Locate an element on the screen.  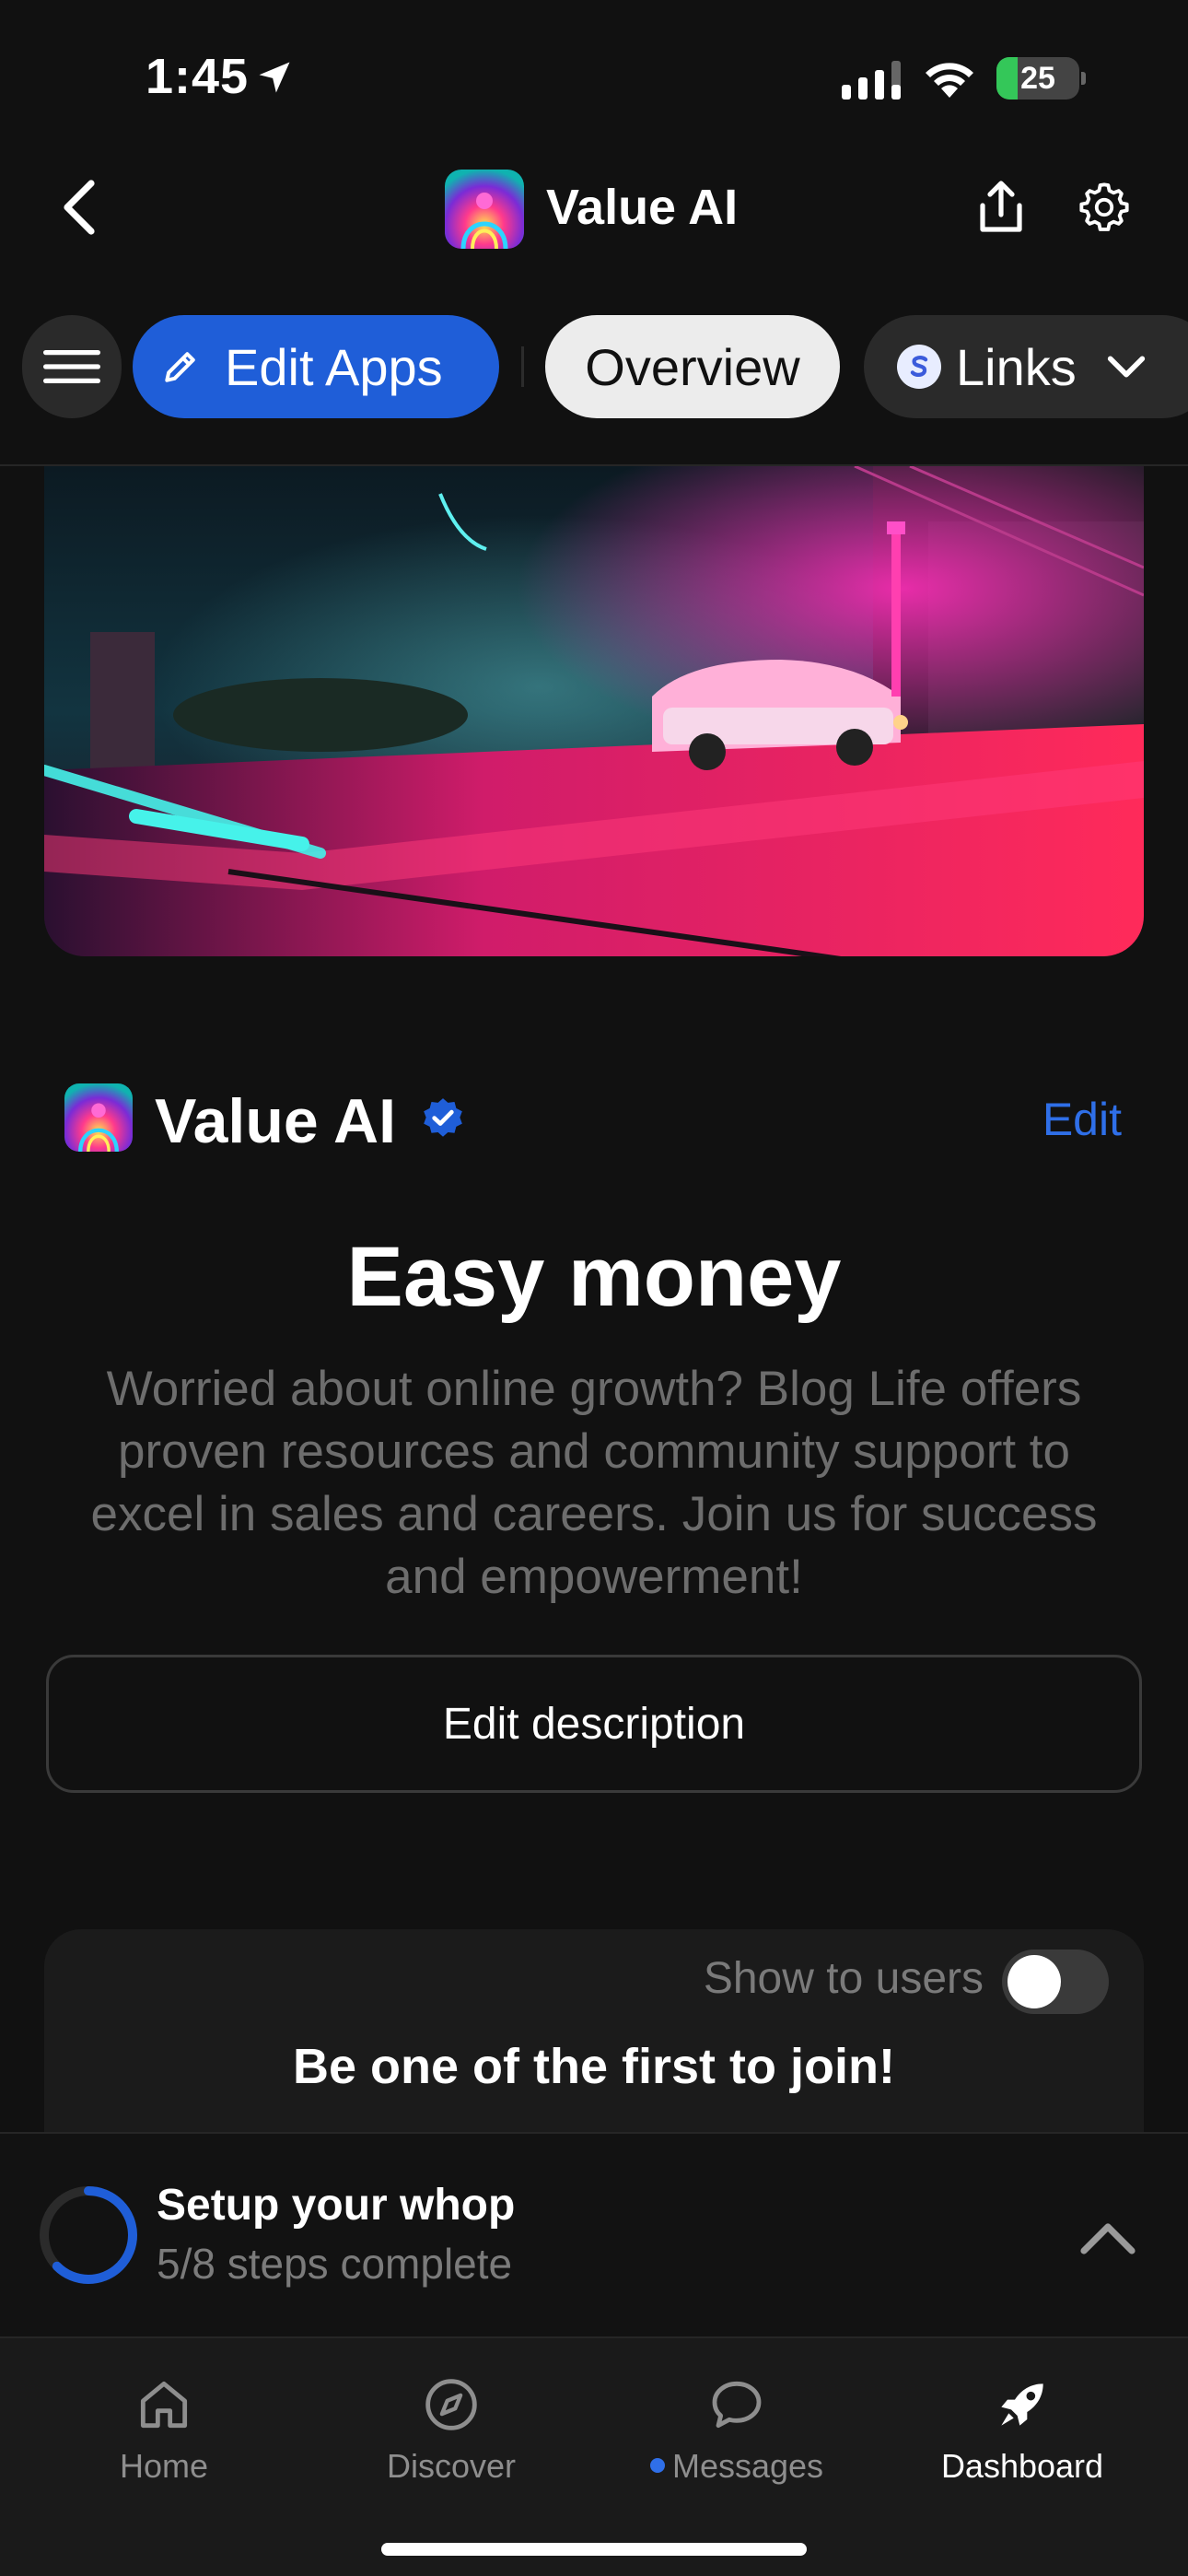
menu-button is located at coordinates (72, 366).